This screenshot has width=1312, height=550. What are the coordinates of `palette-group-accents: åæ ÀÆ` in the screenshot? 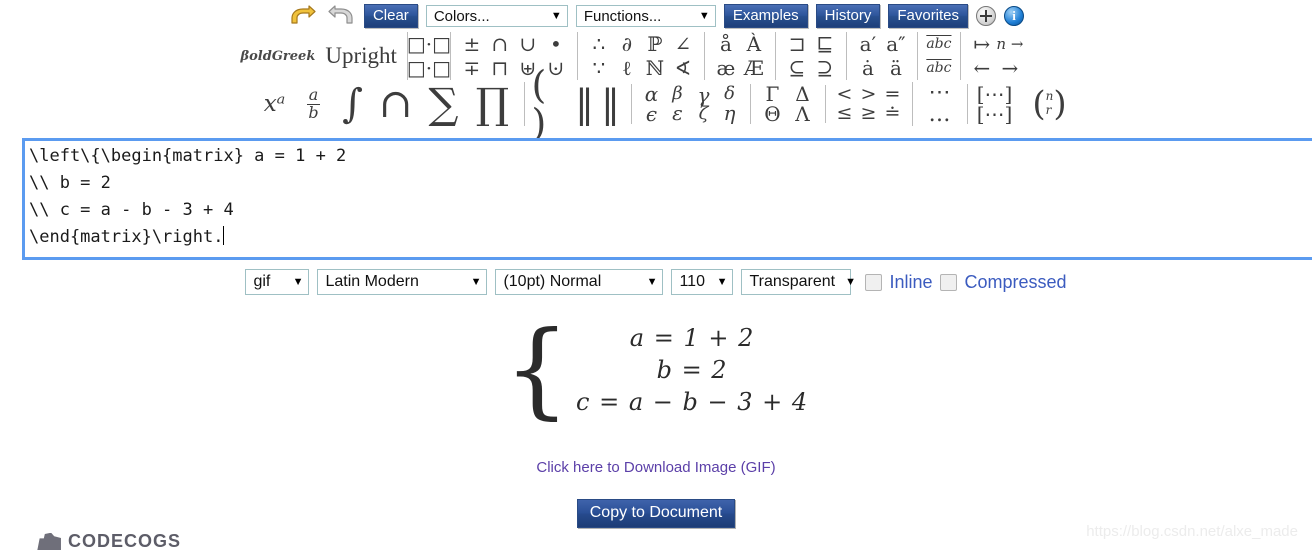 It's located at (739, 56).